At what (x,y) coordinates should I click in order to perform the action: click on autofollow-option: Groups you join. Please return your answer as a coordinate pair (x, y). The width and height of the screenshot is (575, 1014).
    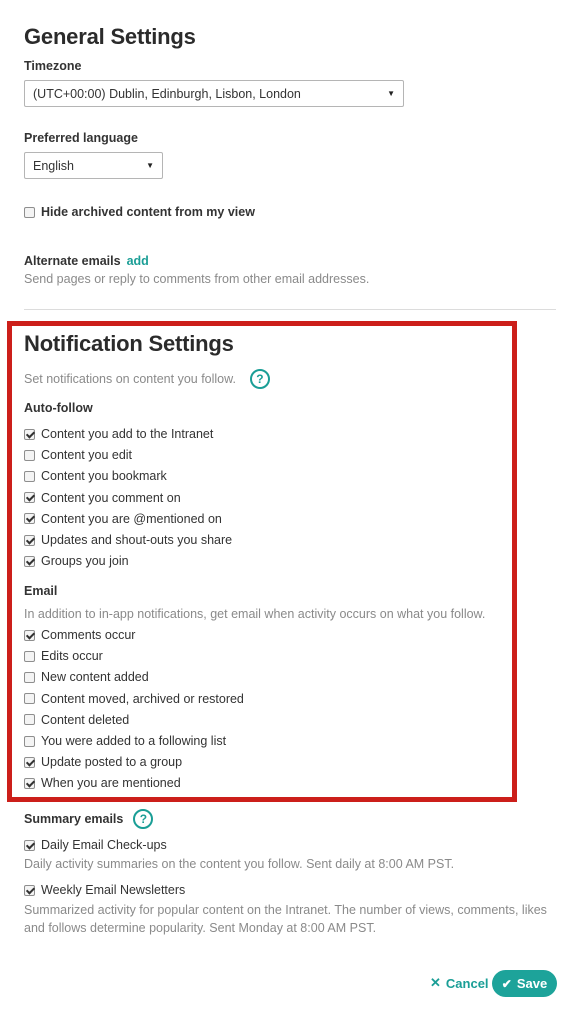
    Looking at the image, I should click on (76, 561).